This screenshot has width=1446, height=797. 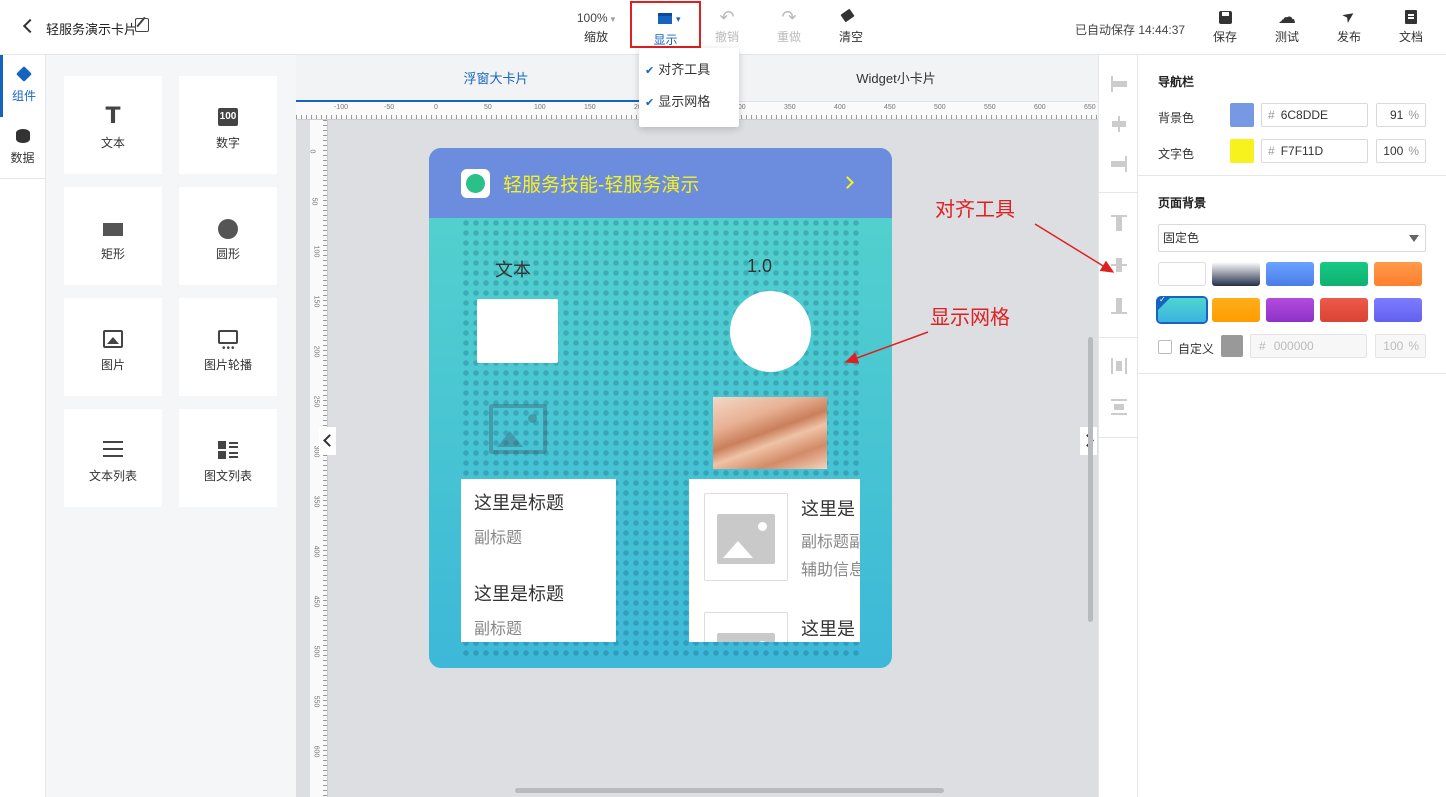 What do you see at coordinates (1401, 151) in the screenshot?
I see `text-opacity-input: 100%` at bounding box center [1401, 151].